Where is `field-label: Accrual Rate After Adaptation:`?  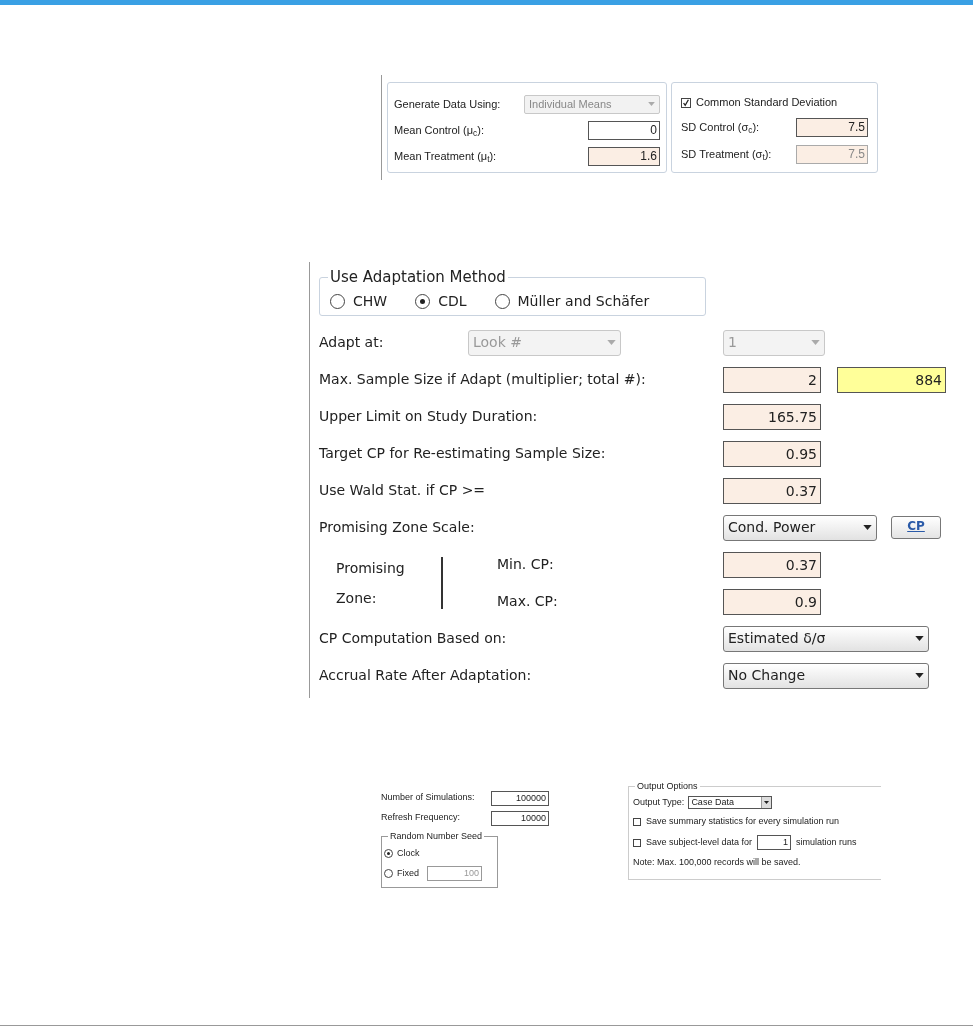
field-label: Accrual Rate After Adaptation: is located at coordinates (426, 675).